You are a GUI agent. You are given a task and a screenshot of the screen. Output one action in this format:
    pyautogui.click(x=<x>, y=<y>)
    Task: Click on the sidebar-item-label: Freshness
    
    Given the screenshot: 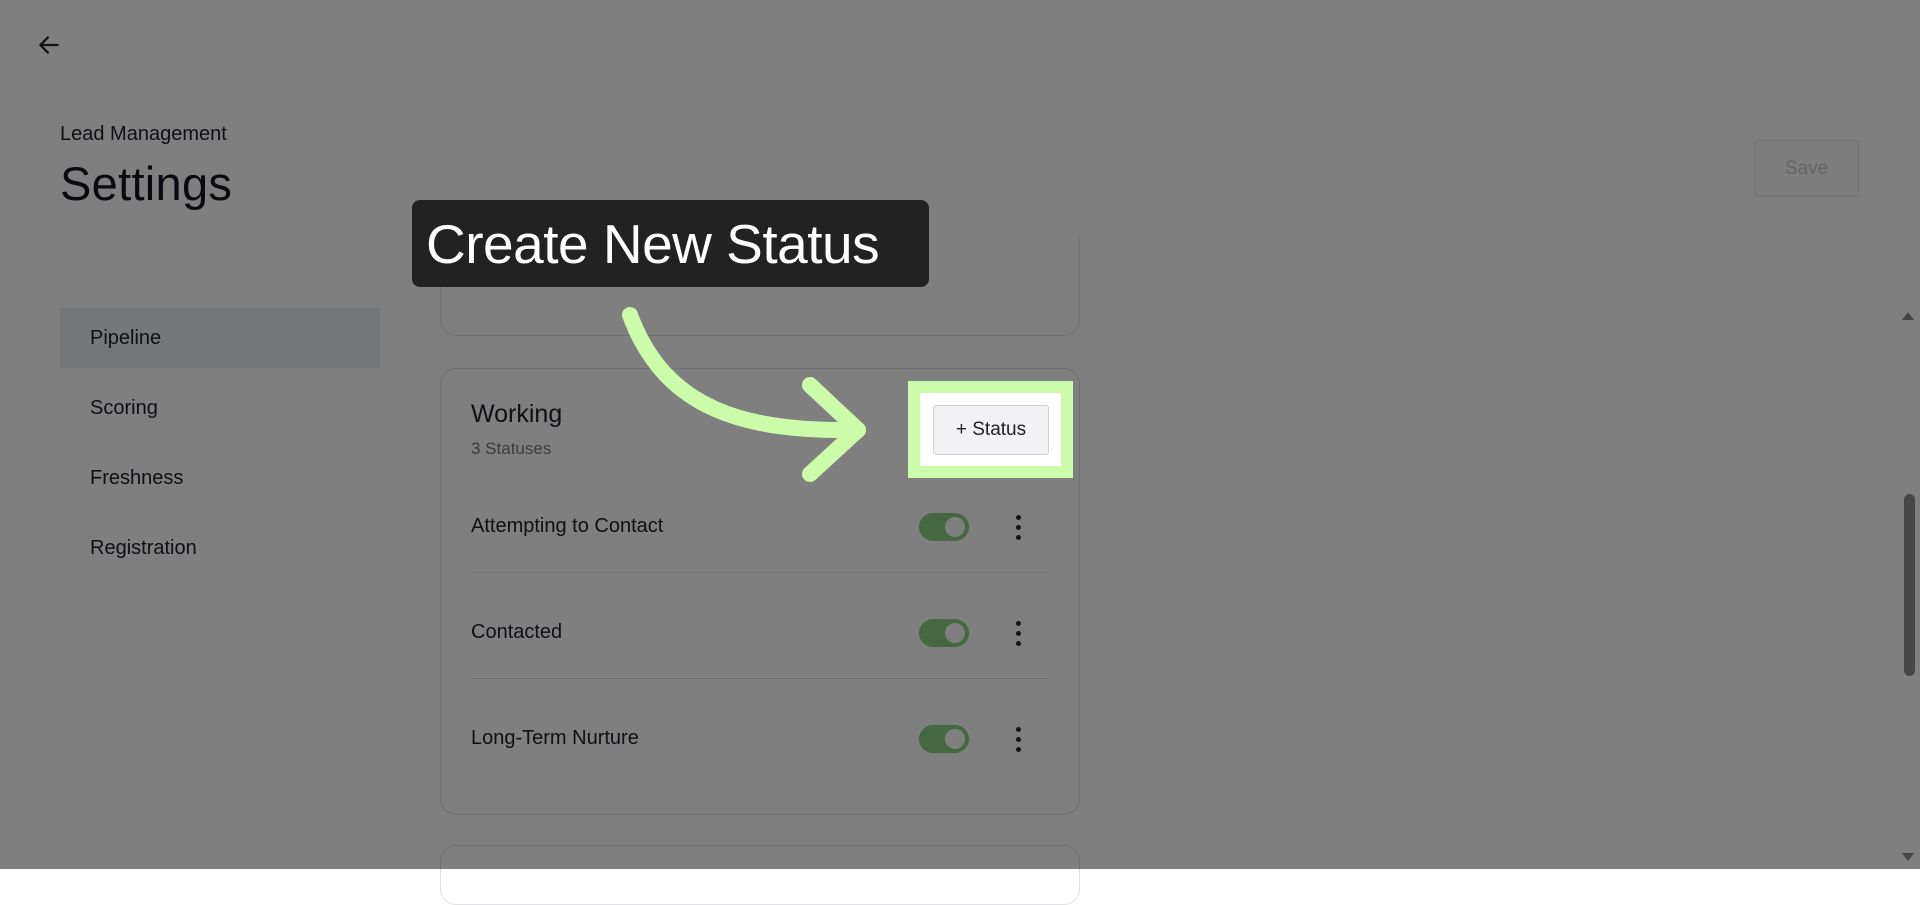 What is the action you would take?
    pyautogui.click(x=137, y=477)
    